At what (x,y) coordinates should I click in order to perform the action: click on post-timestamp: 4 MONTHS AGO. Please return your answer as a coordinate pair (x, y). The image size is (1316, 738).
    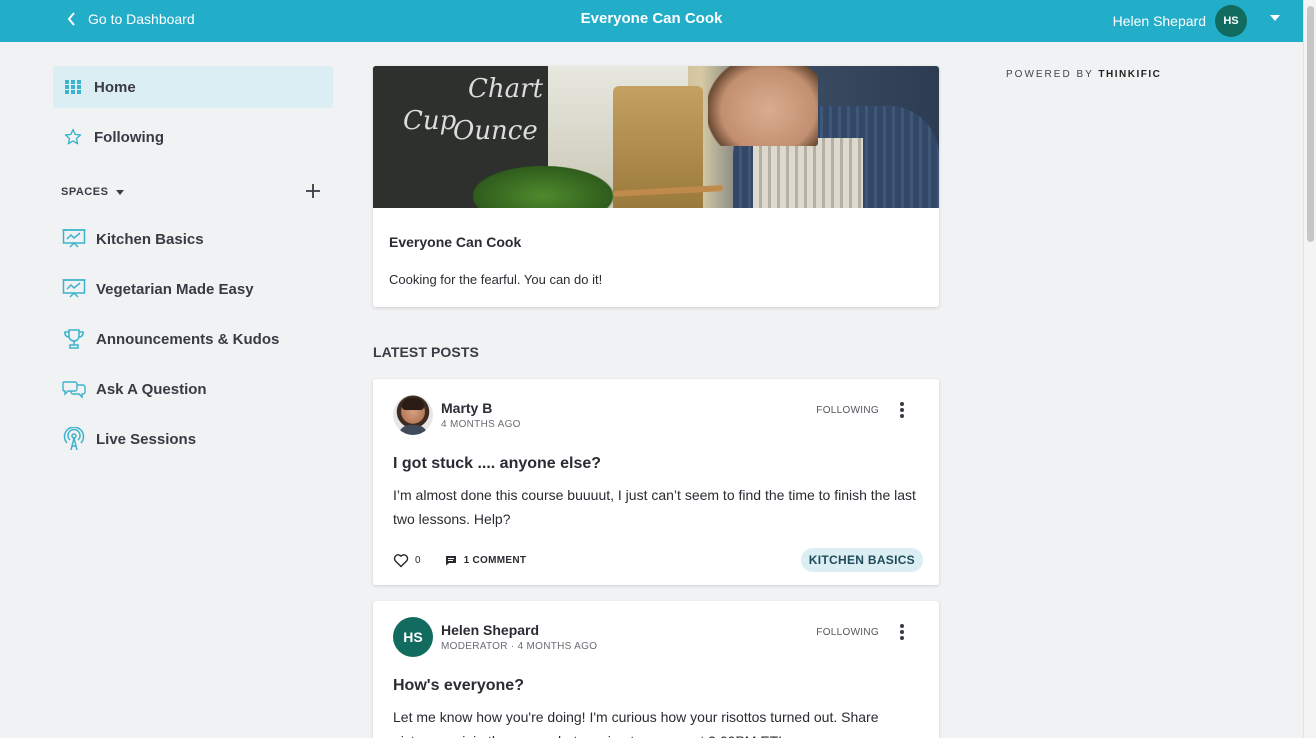
    Looking at the image, I should click on (481, 424).